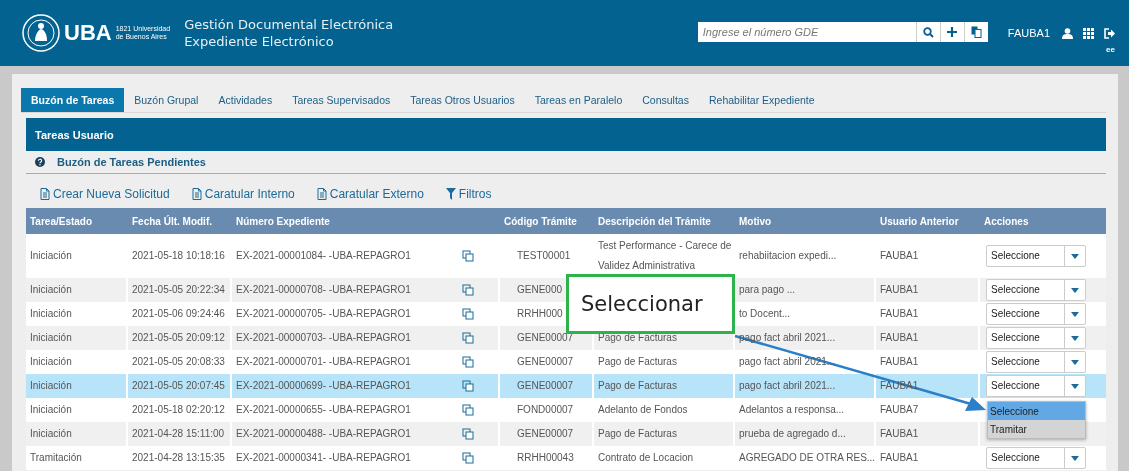  I want to click on table-cell-text: 2021-05-05 20:22:34, so click(178, 290).